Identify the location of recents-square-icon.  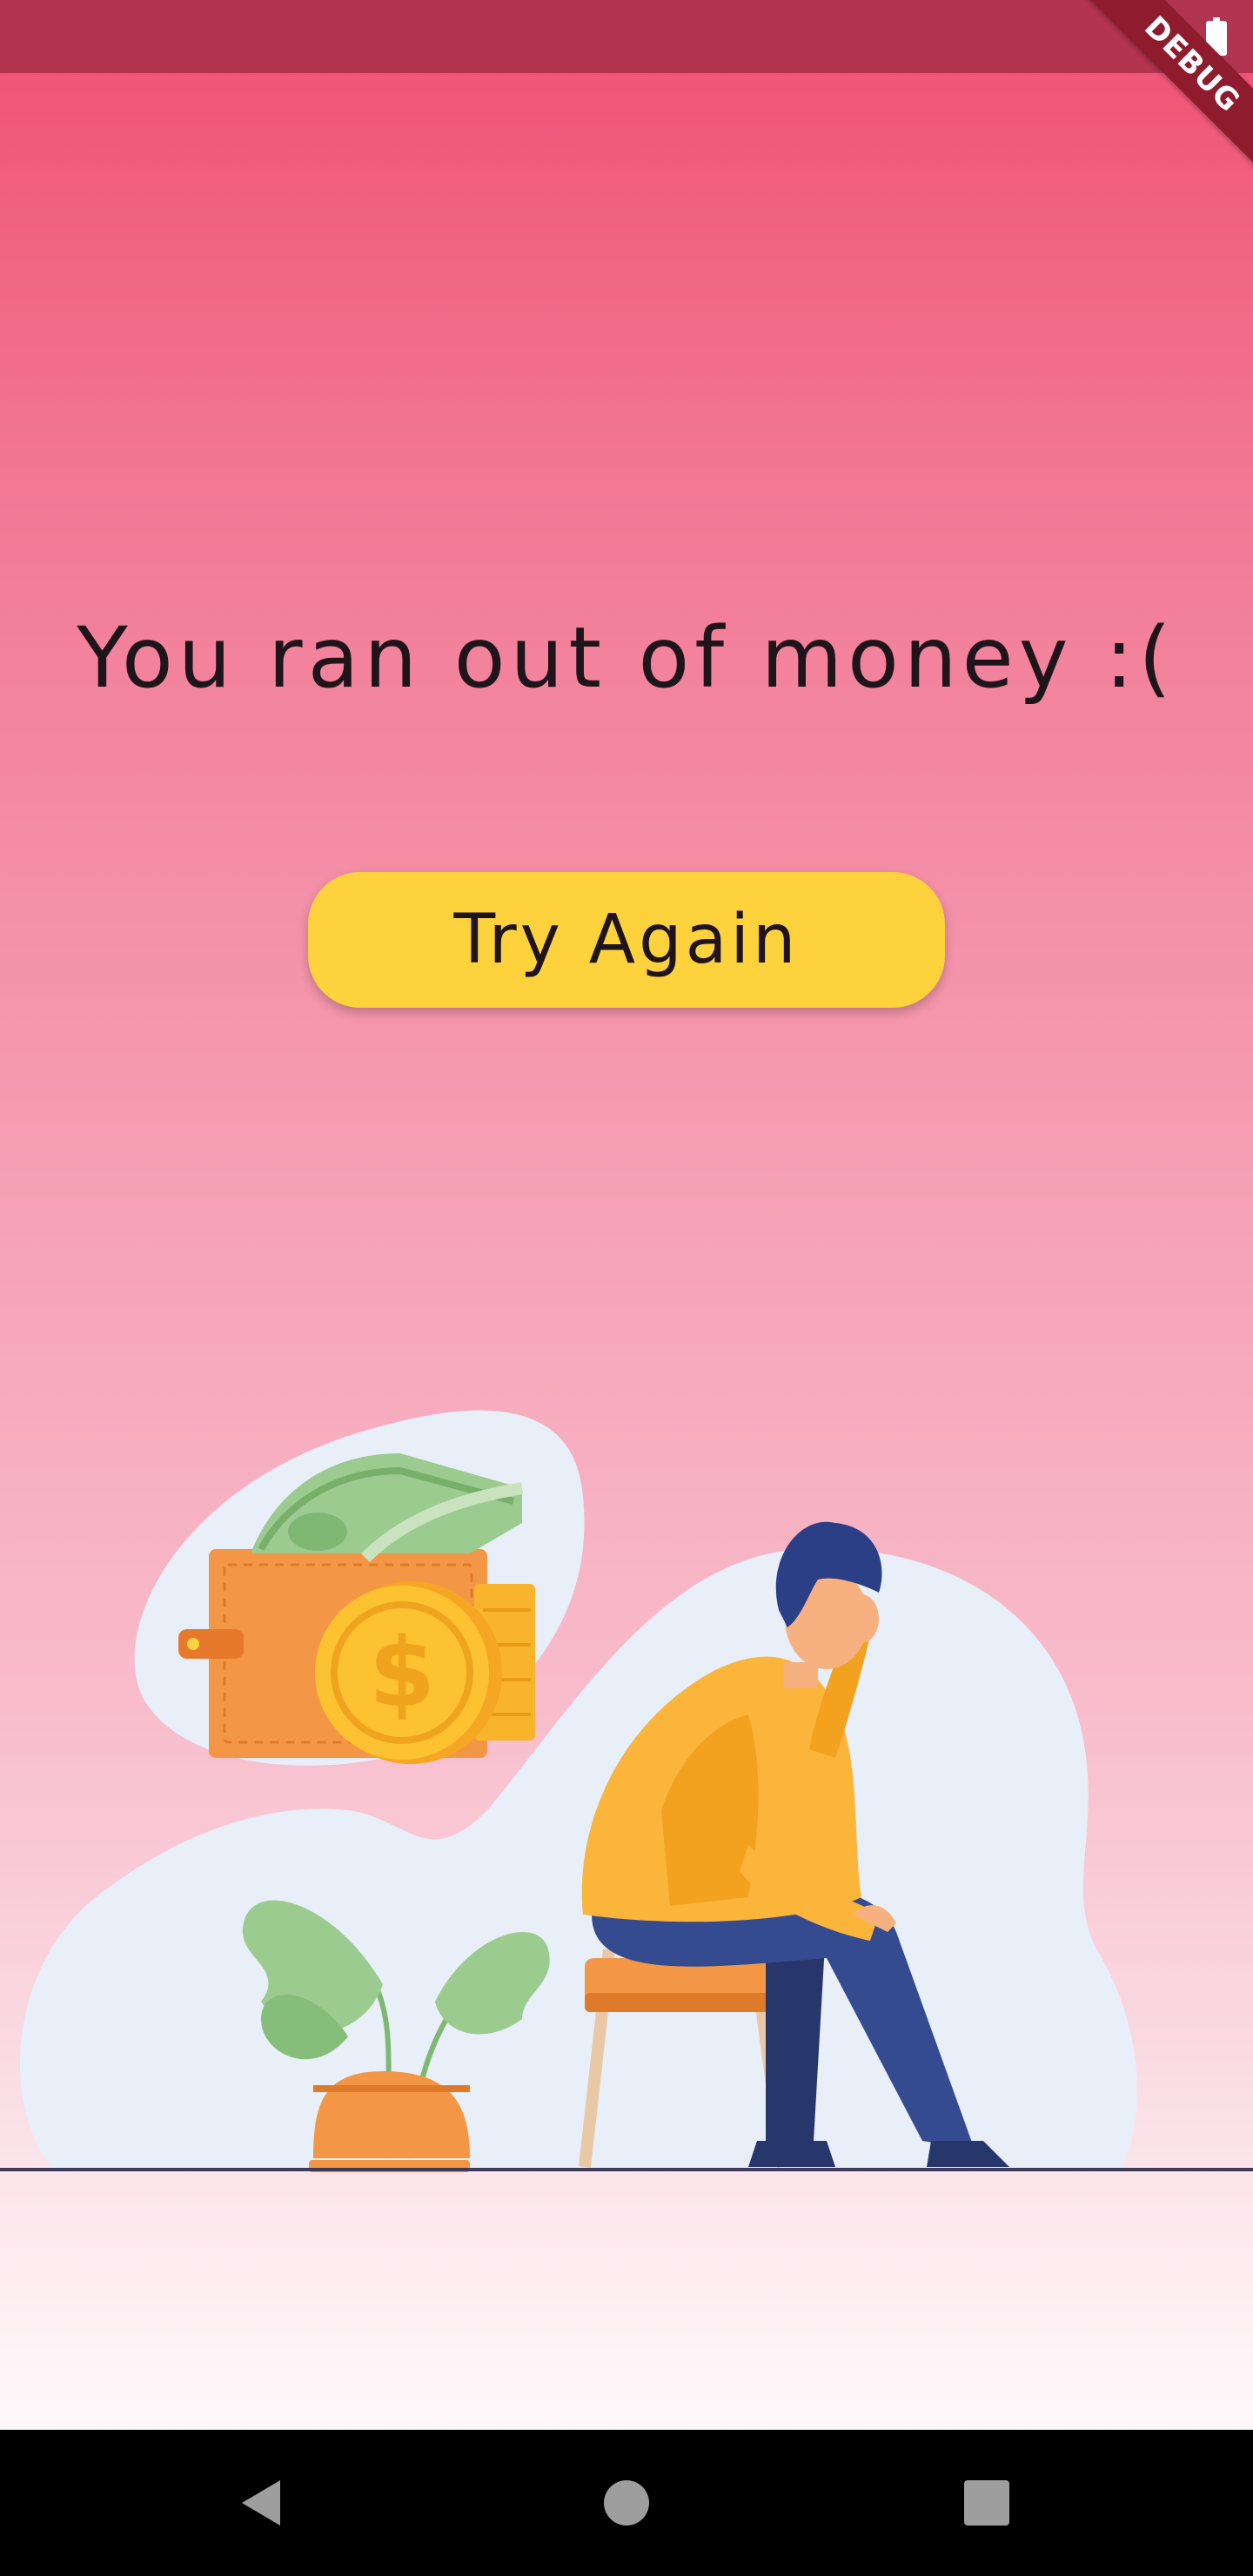
(986, 2503).